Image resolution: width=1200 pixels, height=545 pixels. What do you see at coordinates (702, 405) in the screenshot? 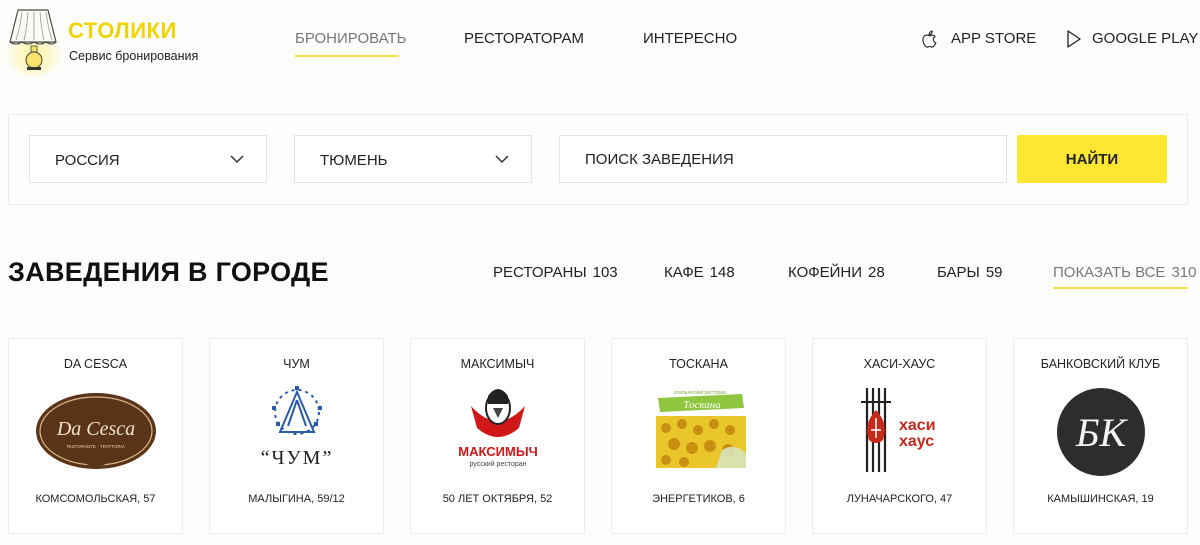
I see `logo-text: Тоскана` at bounding box center [702, 405].